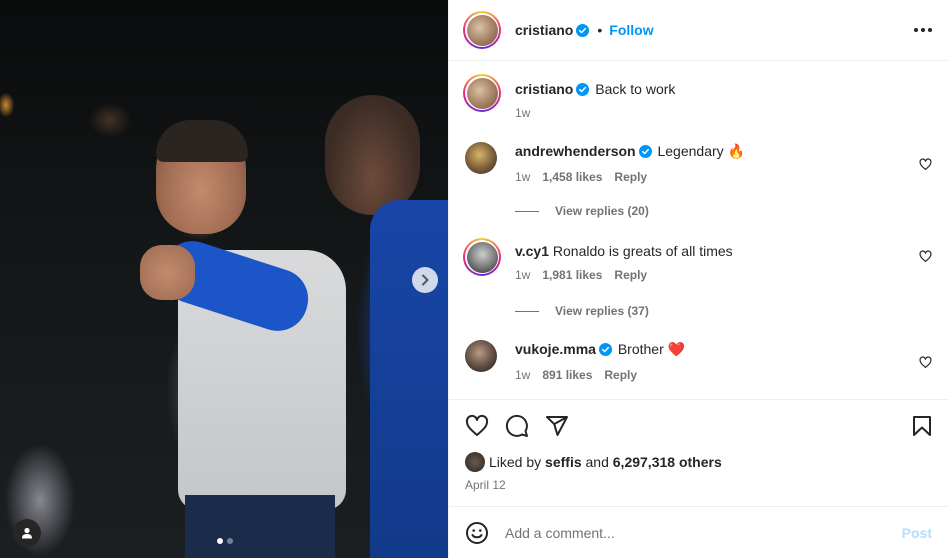  What do you see at coordinates (690, 151) in the screenshot?
I see `comment-text: Legendary` at bounding box center [690, 151].